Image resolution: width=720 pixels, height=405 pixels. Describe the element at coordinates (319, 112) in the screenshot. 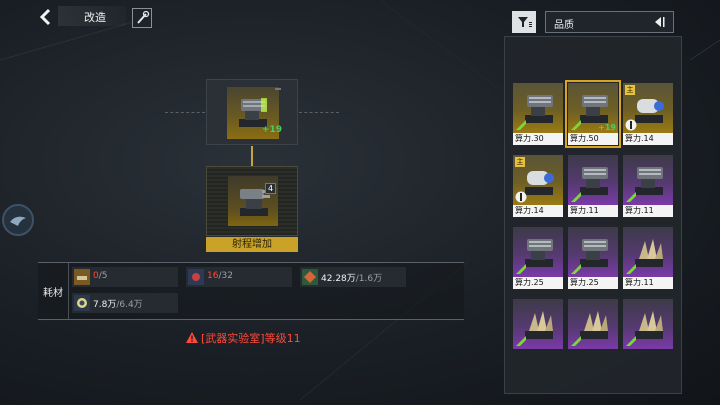

I see `connector-right` at that location.